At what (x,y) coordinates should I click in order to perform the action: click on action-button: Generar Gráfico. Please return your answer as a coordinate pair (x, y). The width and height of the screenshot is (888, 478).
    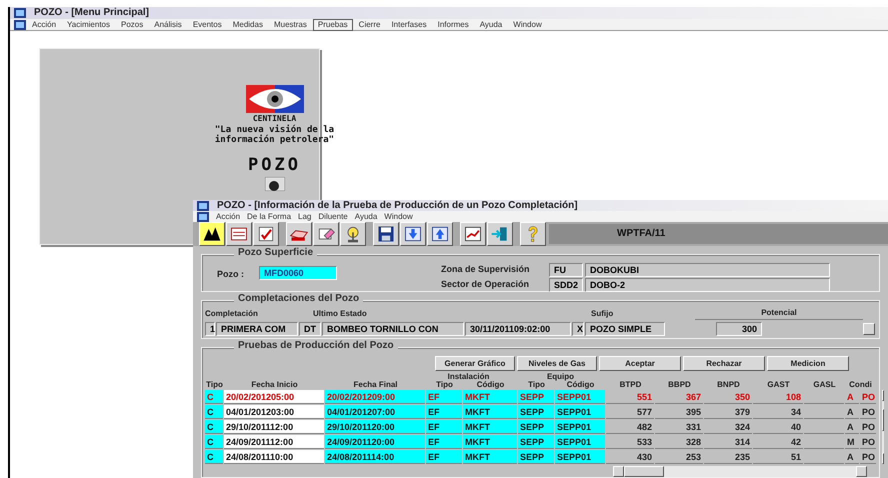
    Looking at the image, I should click on (475, 363).